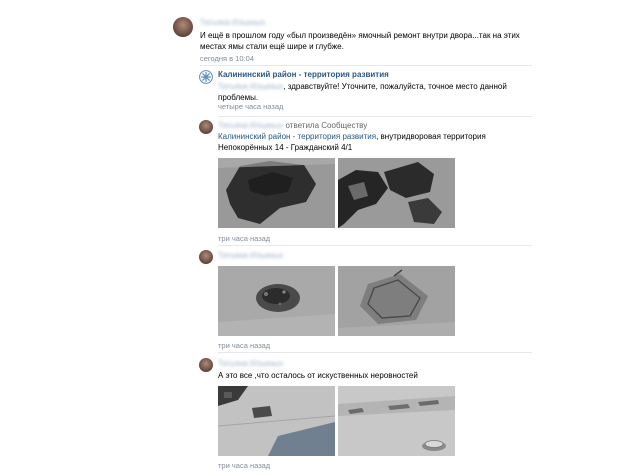 The height and width of the screenshot is (476, 638). What do you see at coordinates (206, 77) in the screenshot?
I see `community-logo-icon` at bounding box center [206, 77].